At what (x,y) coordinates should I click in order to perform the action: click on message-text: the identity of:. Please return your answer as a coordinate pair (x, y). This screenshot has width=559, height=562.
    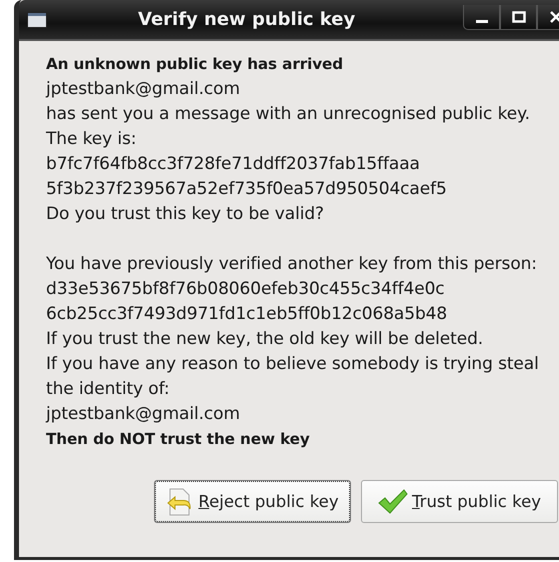
    Looking at the image, I should click on (108, 389).